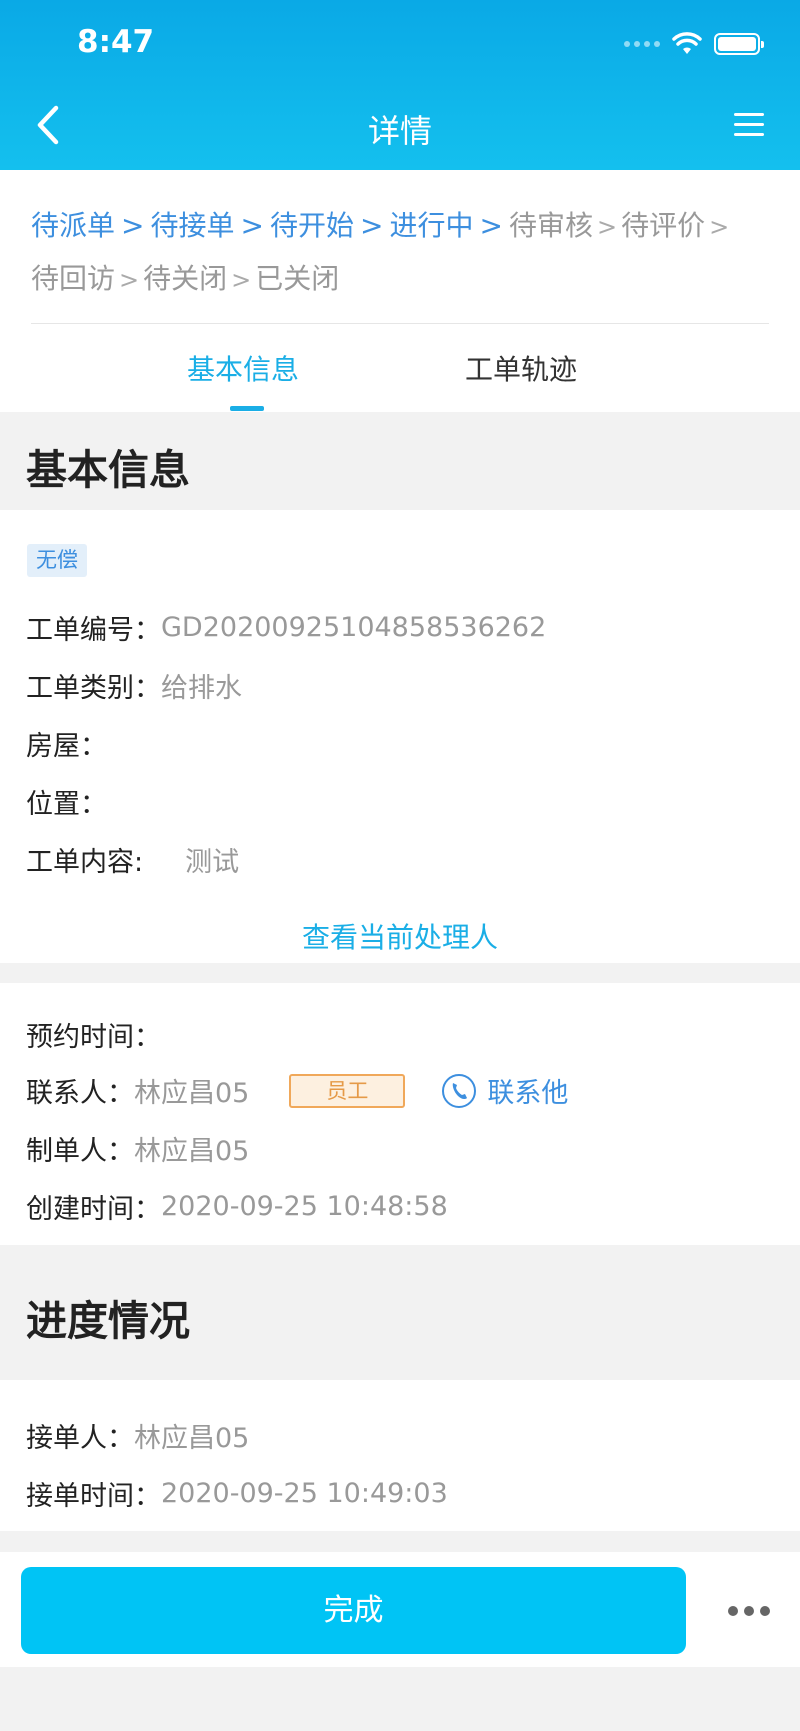 Image resolution: width=800 pixels, height=1731 pixels. I want to click on house-label: 房屋：, so click(66, 746).